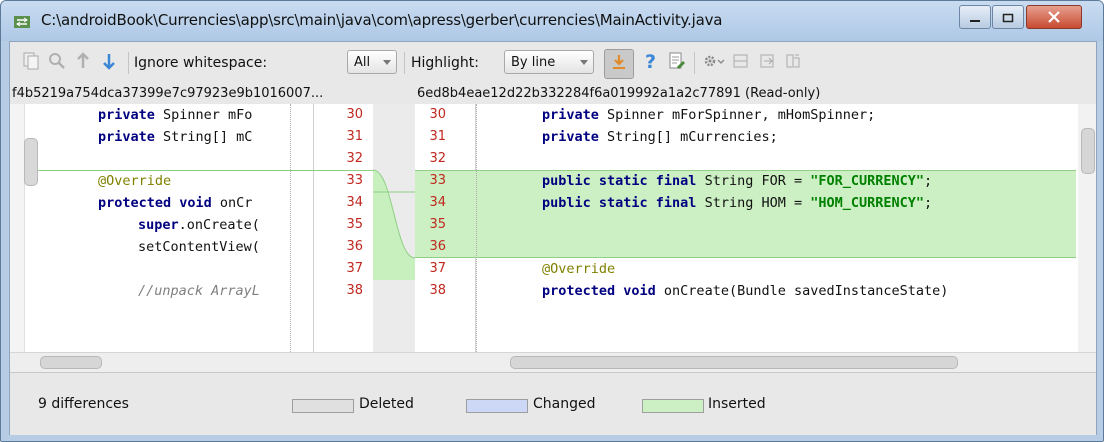  I want to click on previous-difference-button, so click(83, 63).